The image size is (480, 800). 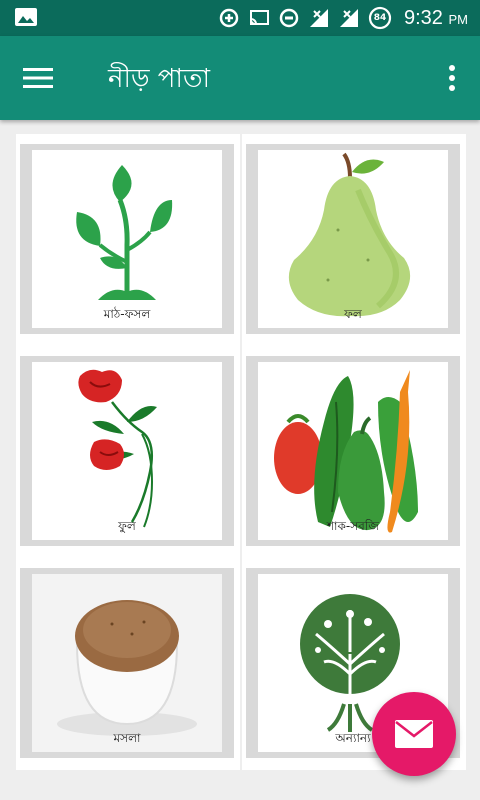 What do you see at coordinates (127, 738) in the screenshot?
I see `category-label: মসলা` at bounding box center [127, 738].